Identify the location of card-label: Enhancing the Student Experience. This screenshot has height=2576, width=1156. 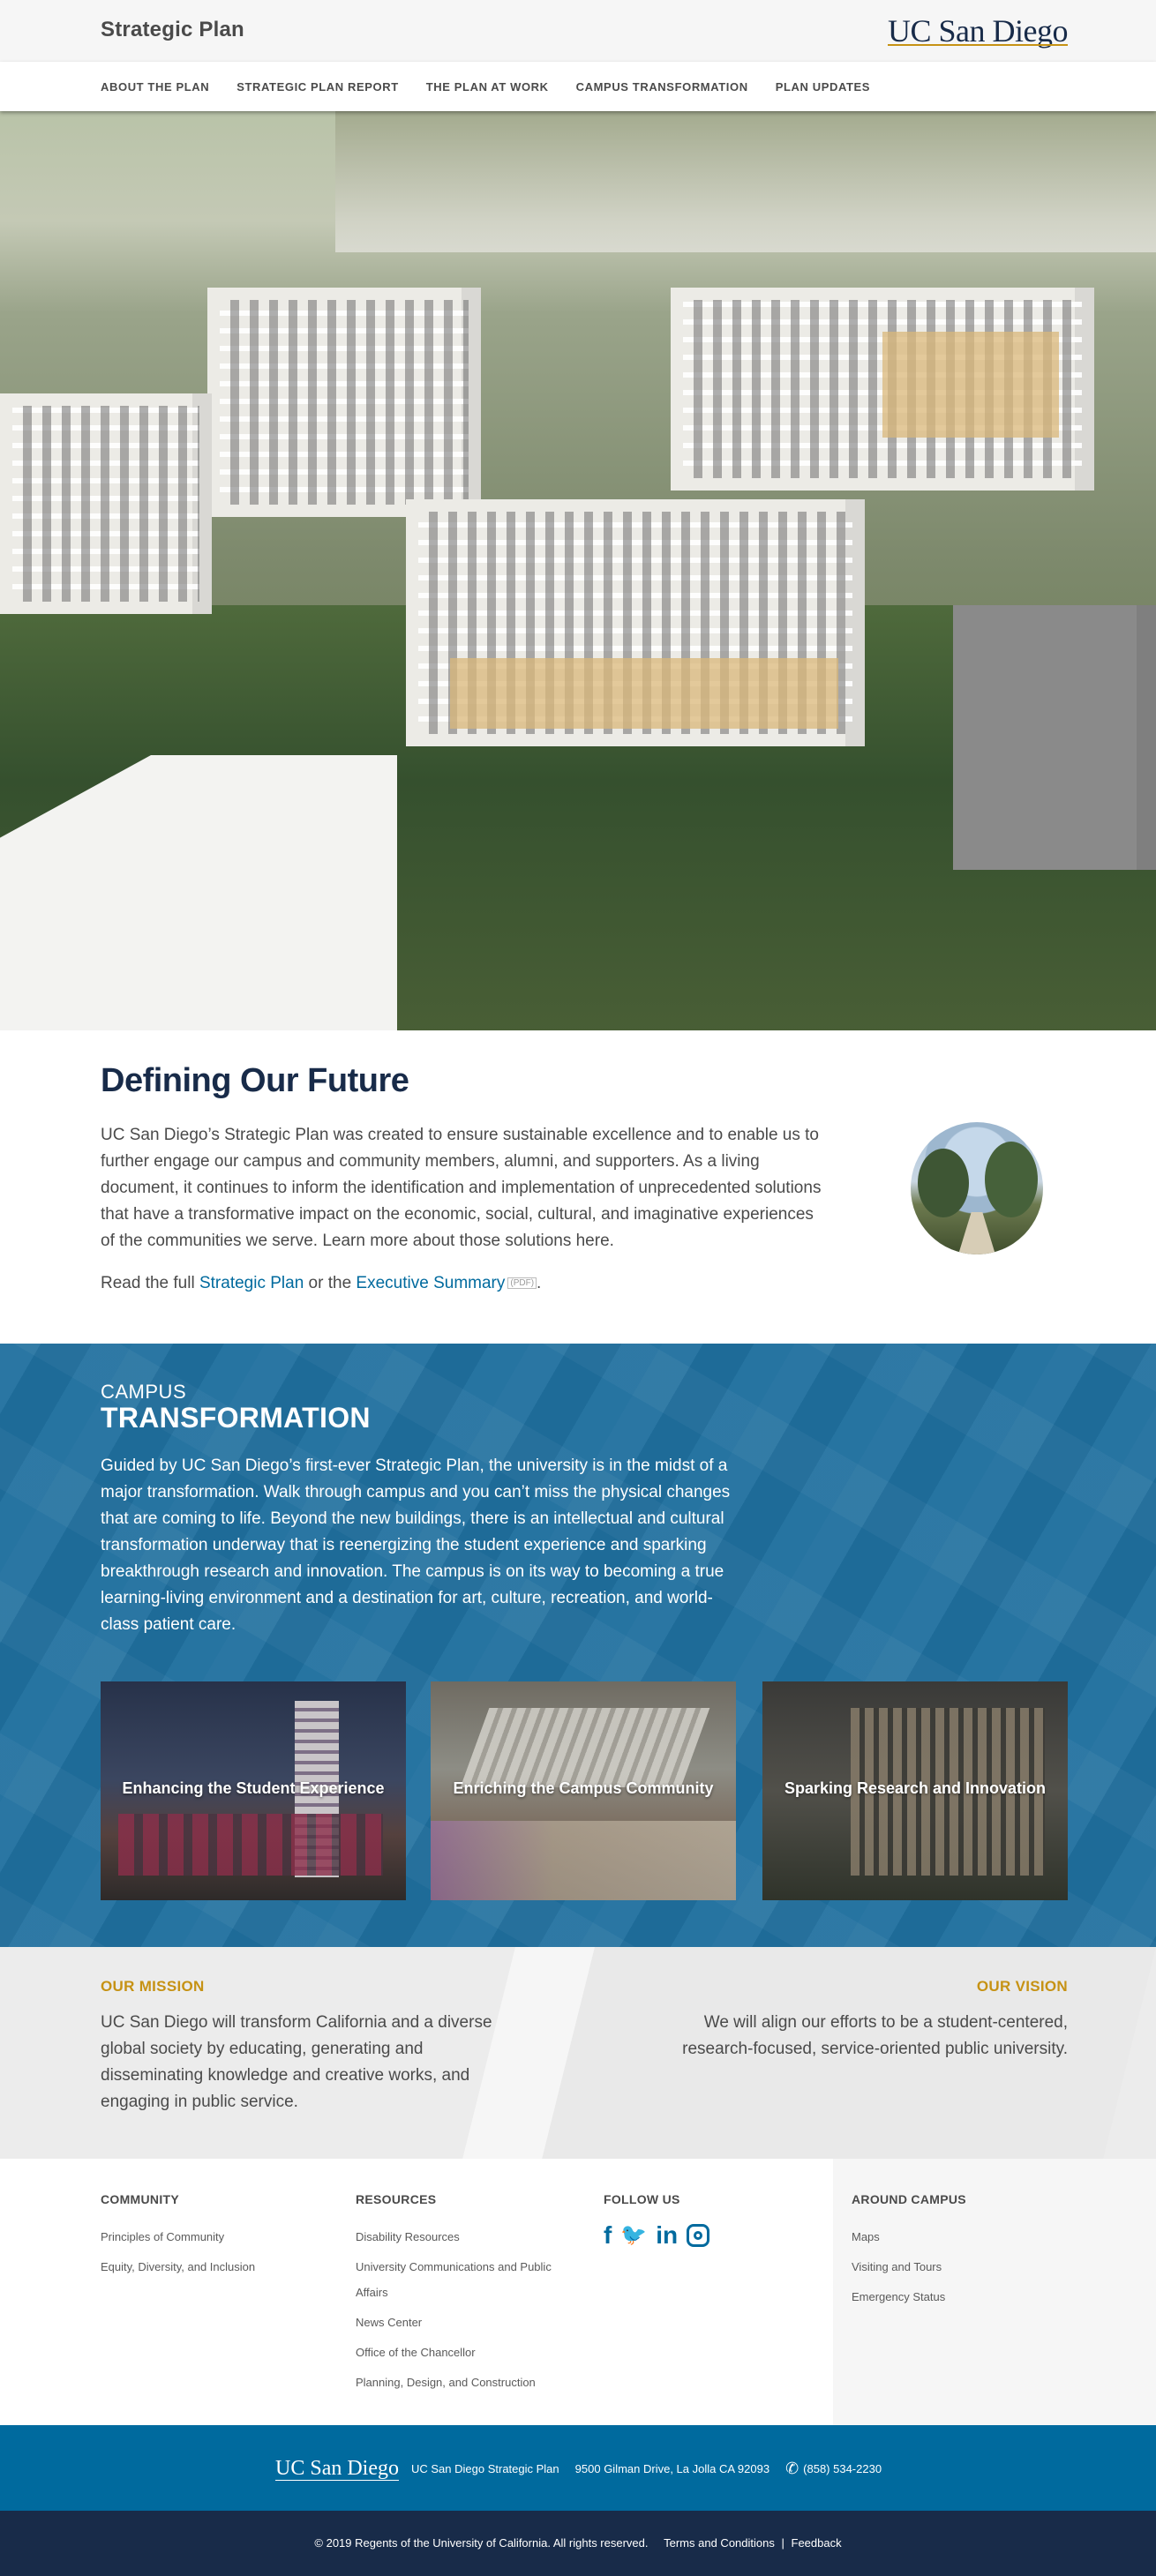
(253, 1788).